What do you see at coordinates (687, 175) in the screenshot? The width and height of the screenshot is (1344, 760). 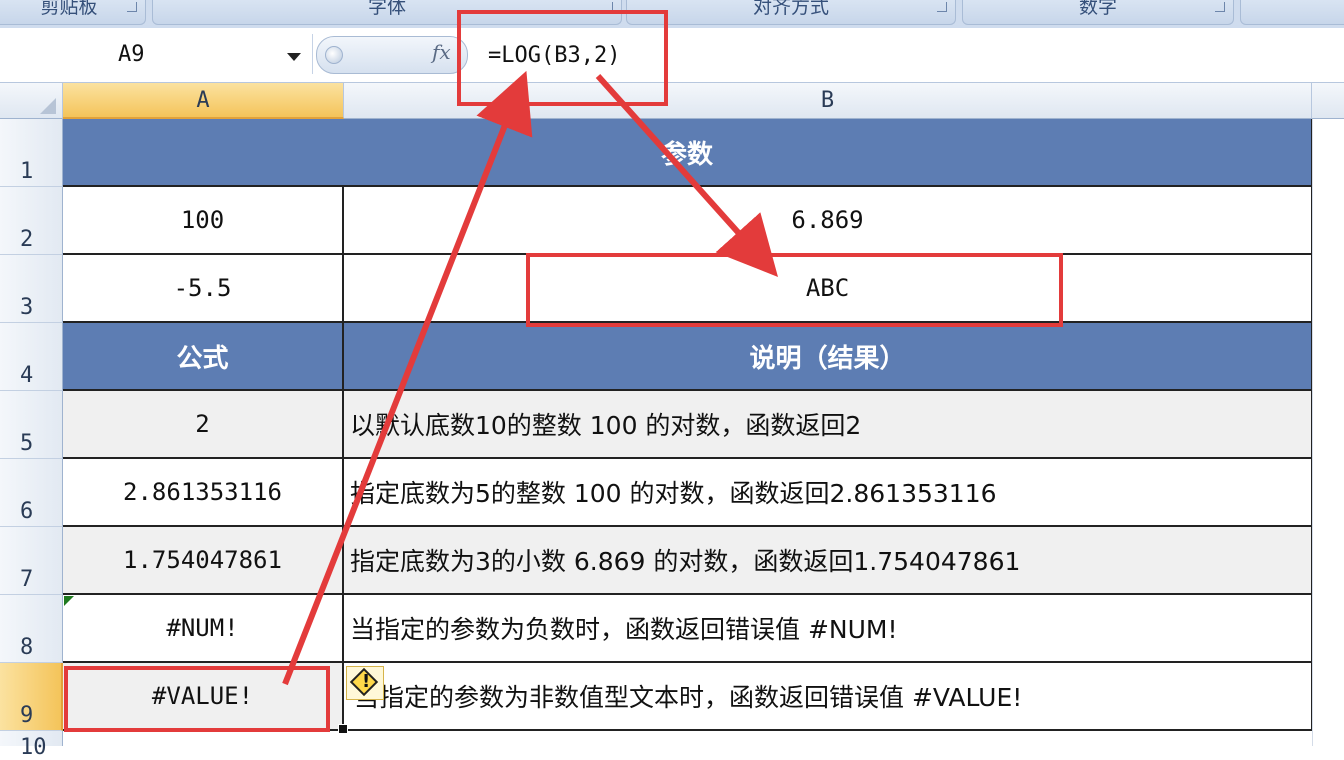 I see `arrow-formula-to-b3` at bounding box center [687, 175].